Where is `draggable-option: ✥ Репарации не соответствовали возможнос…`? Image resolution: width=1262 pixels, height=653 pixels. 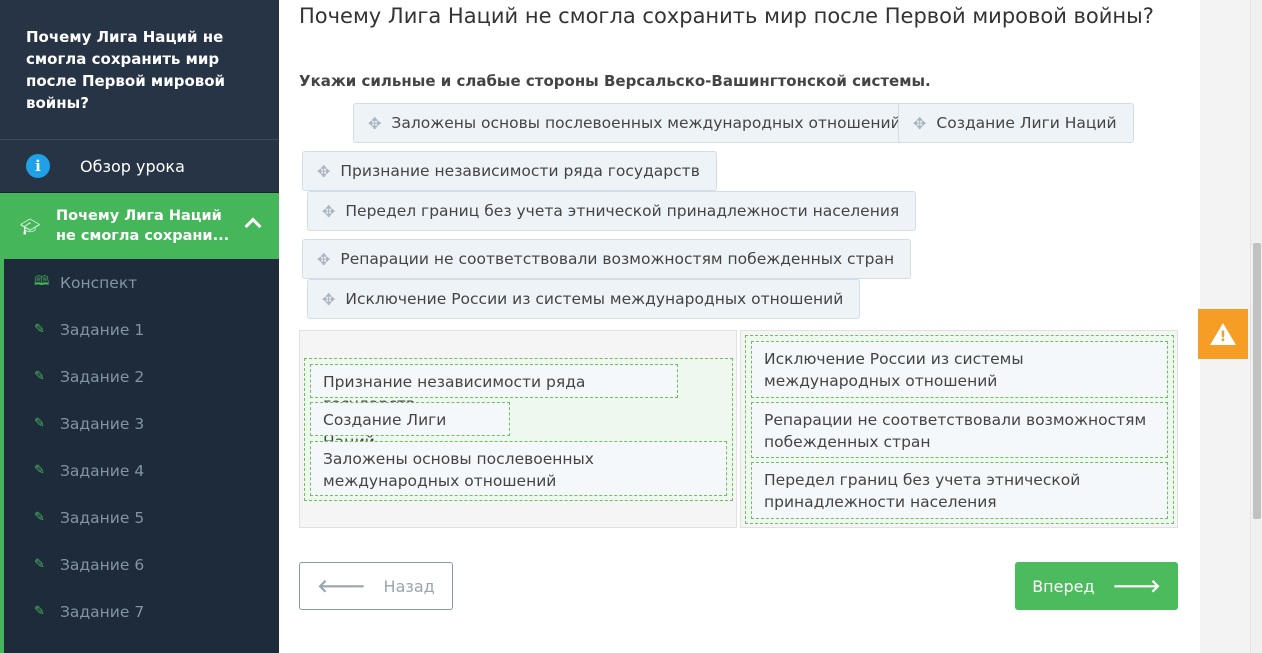 draggable-option: ✥ Репарации не соответствовали возможнос… is located at coordinates (607, 259).